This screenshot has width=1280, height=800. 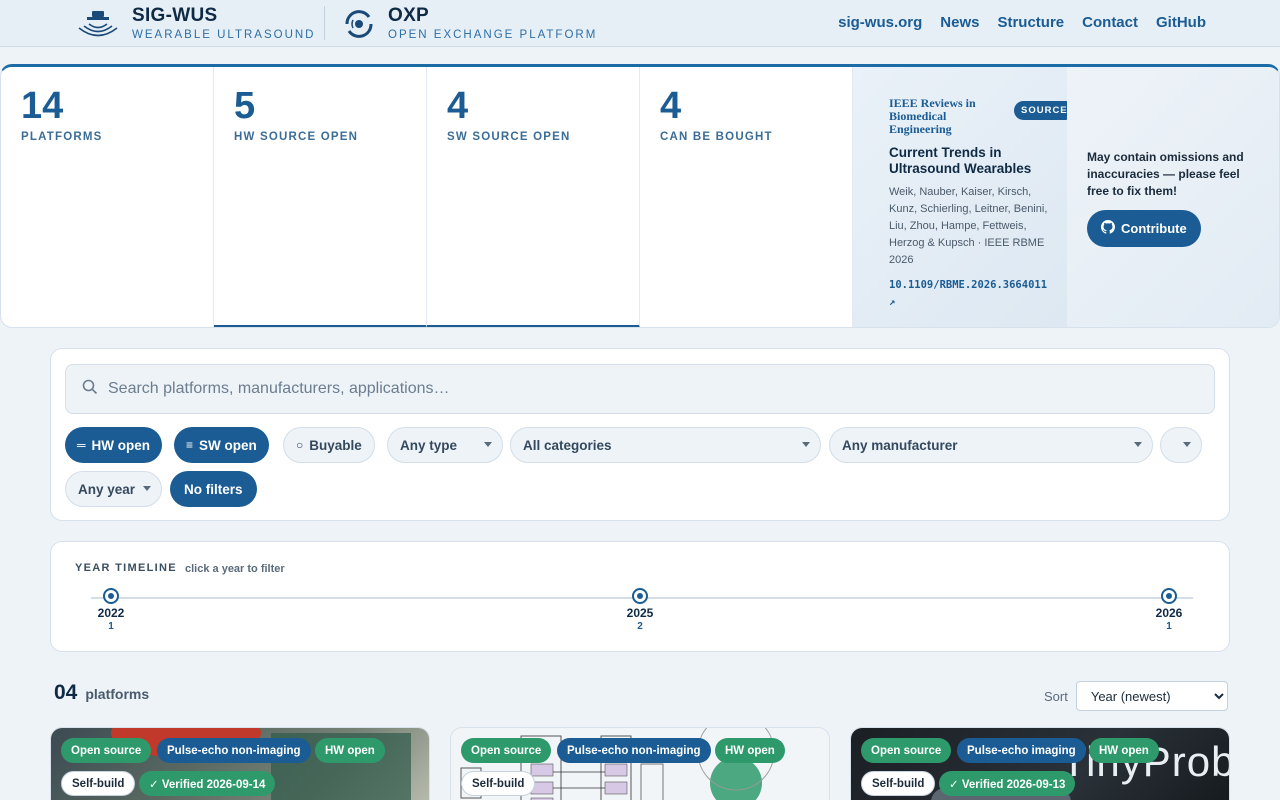 I want to click on timeline-year: 2025, so click(x=640, y=613).